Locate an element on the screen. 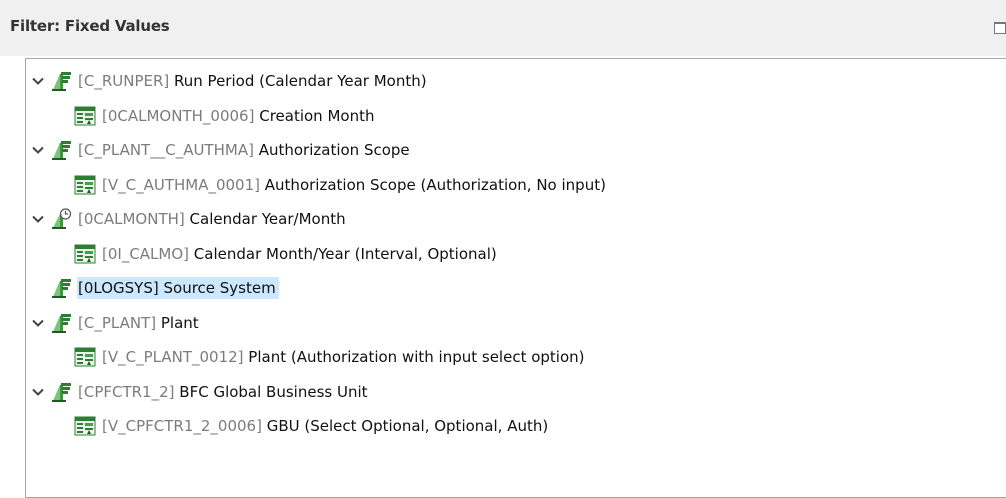 The height and width of the screenshot is (498, 1006). tree-item: [CPFCTR1_2] BFC Global Business Unit is located at coordinates (199, 392).